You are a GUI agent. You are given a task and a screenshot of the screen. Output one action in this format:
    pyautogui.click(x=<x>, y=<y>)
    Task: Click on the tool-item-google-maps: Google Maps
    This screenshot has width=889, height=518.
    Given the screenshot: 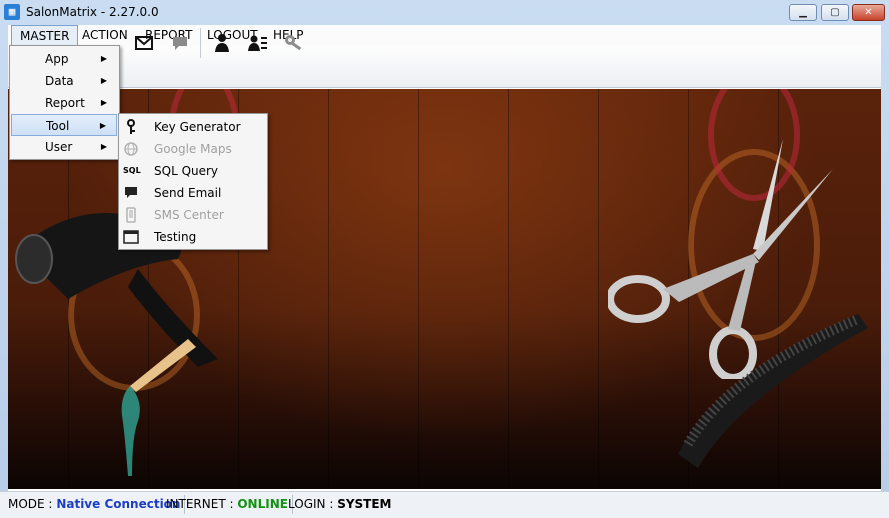 What is the action you would take?
    pyautogui.click(x=193, y=149)
    